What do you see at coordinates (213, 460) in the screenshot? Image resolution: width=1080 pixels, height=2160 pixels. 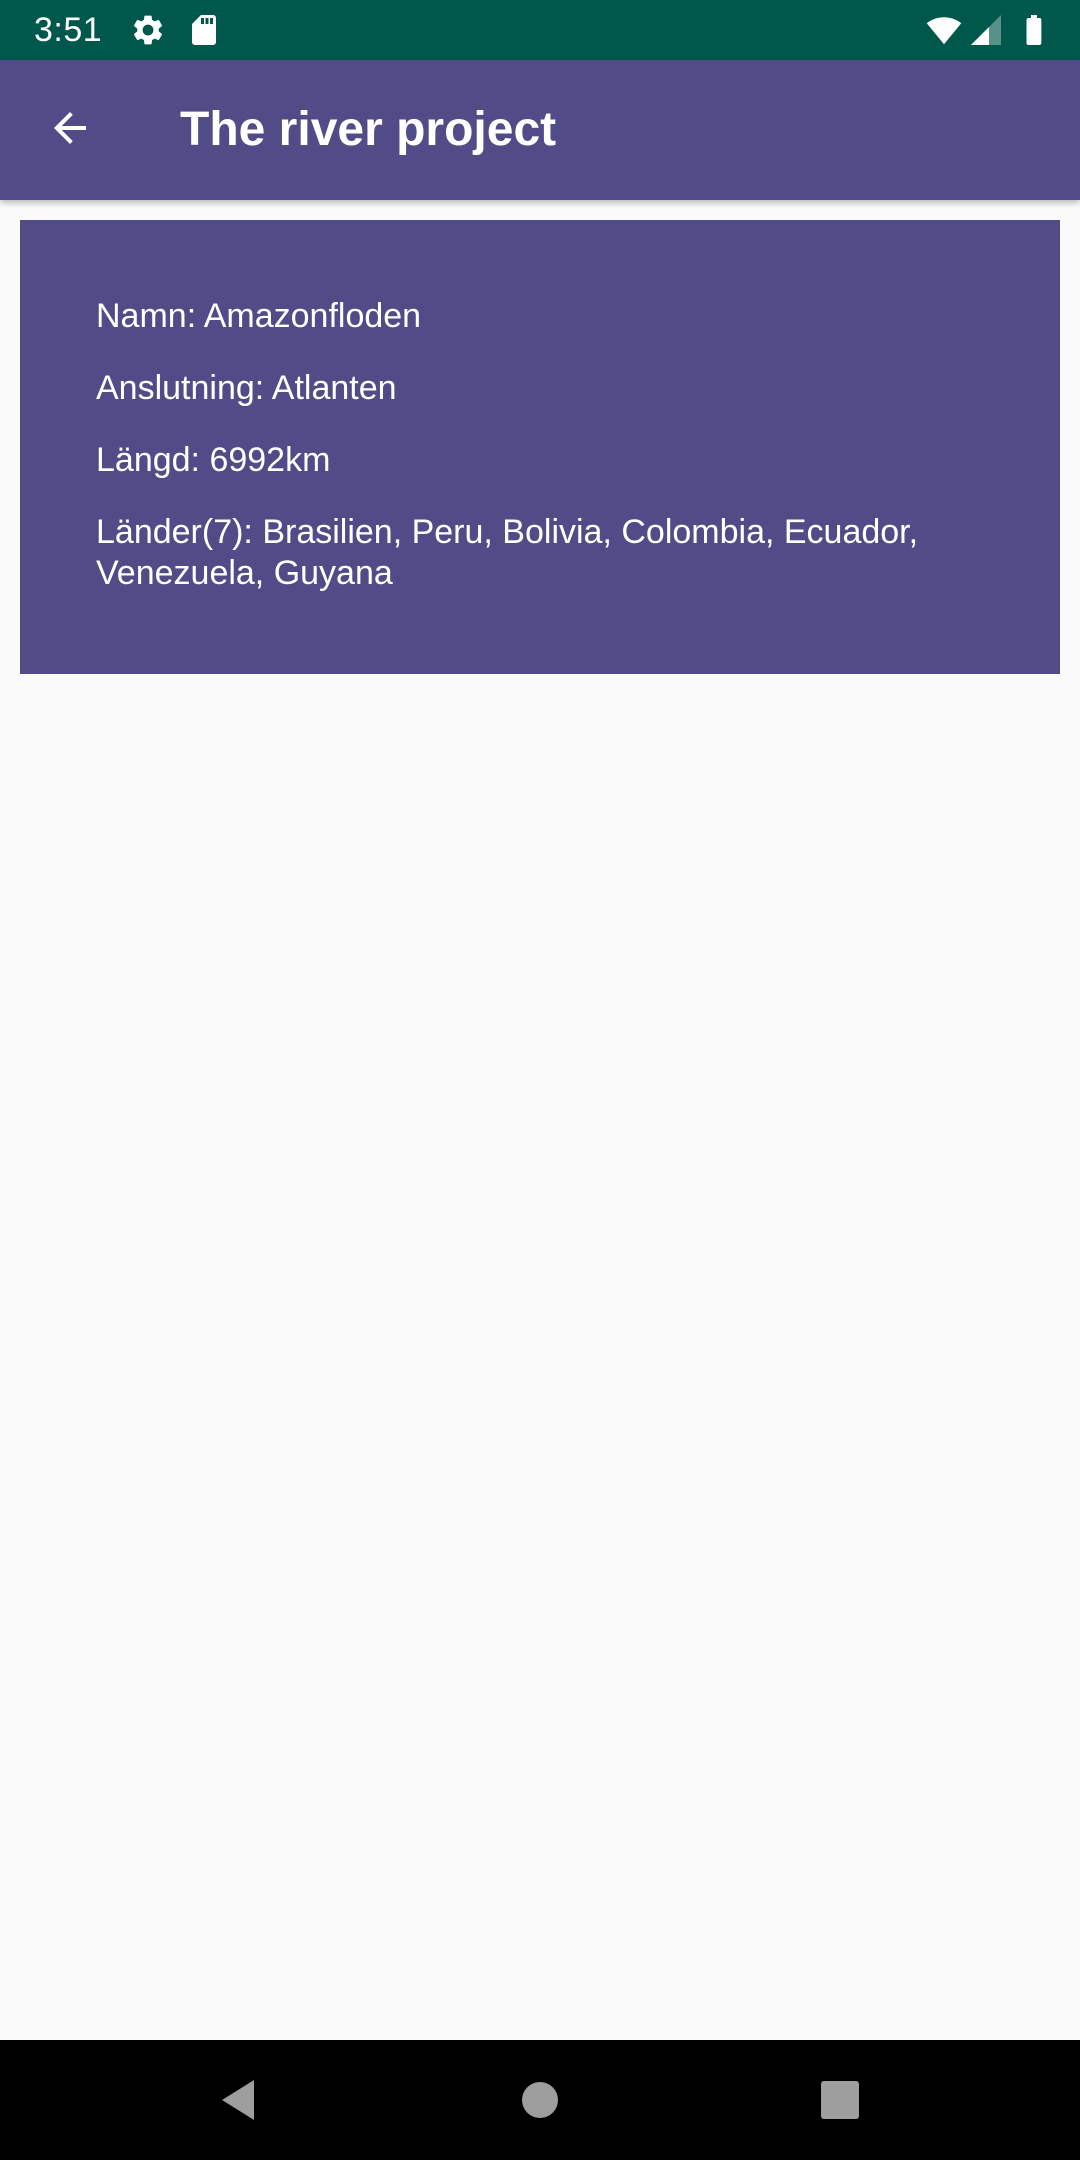 I see `river-length: Längd: 6992km` at bounding box center [213, 460].